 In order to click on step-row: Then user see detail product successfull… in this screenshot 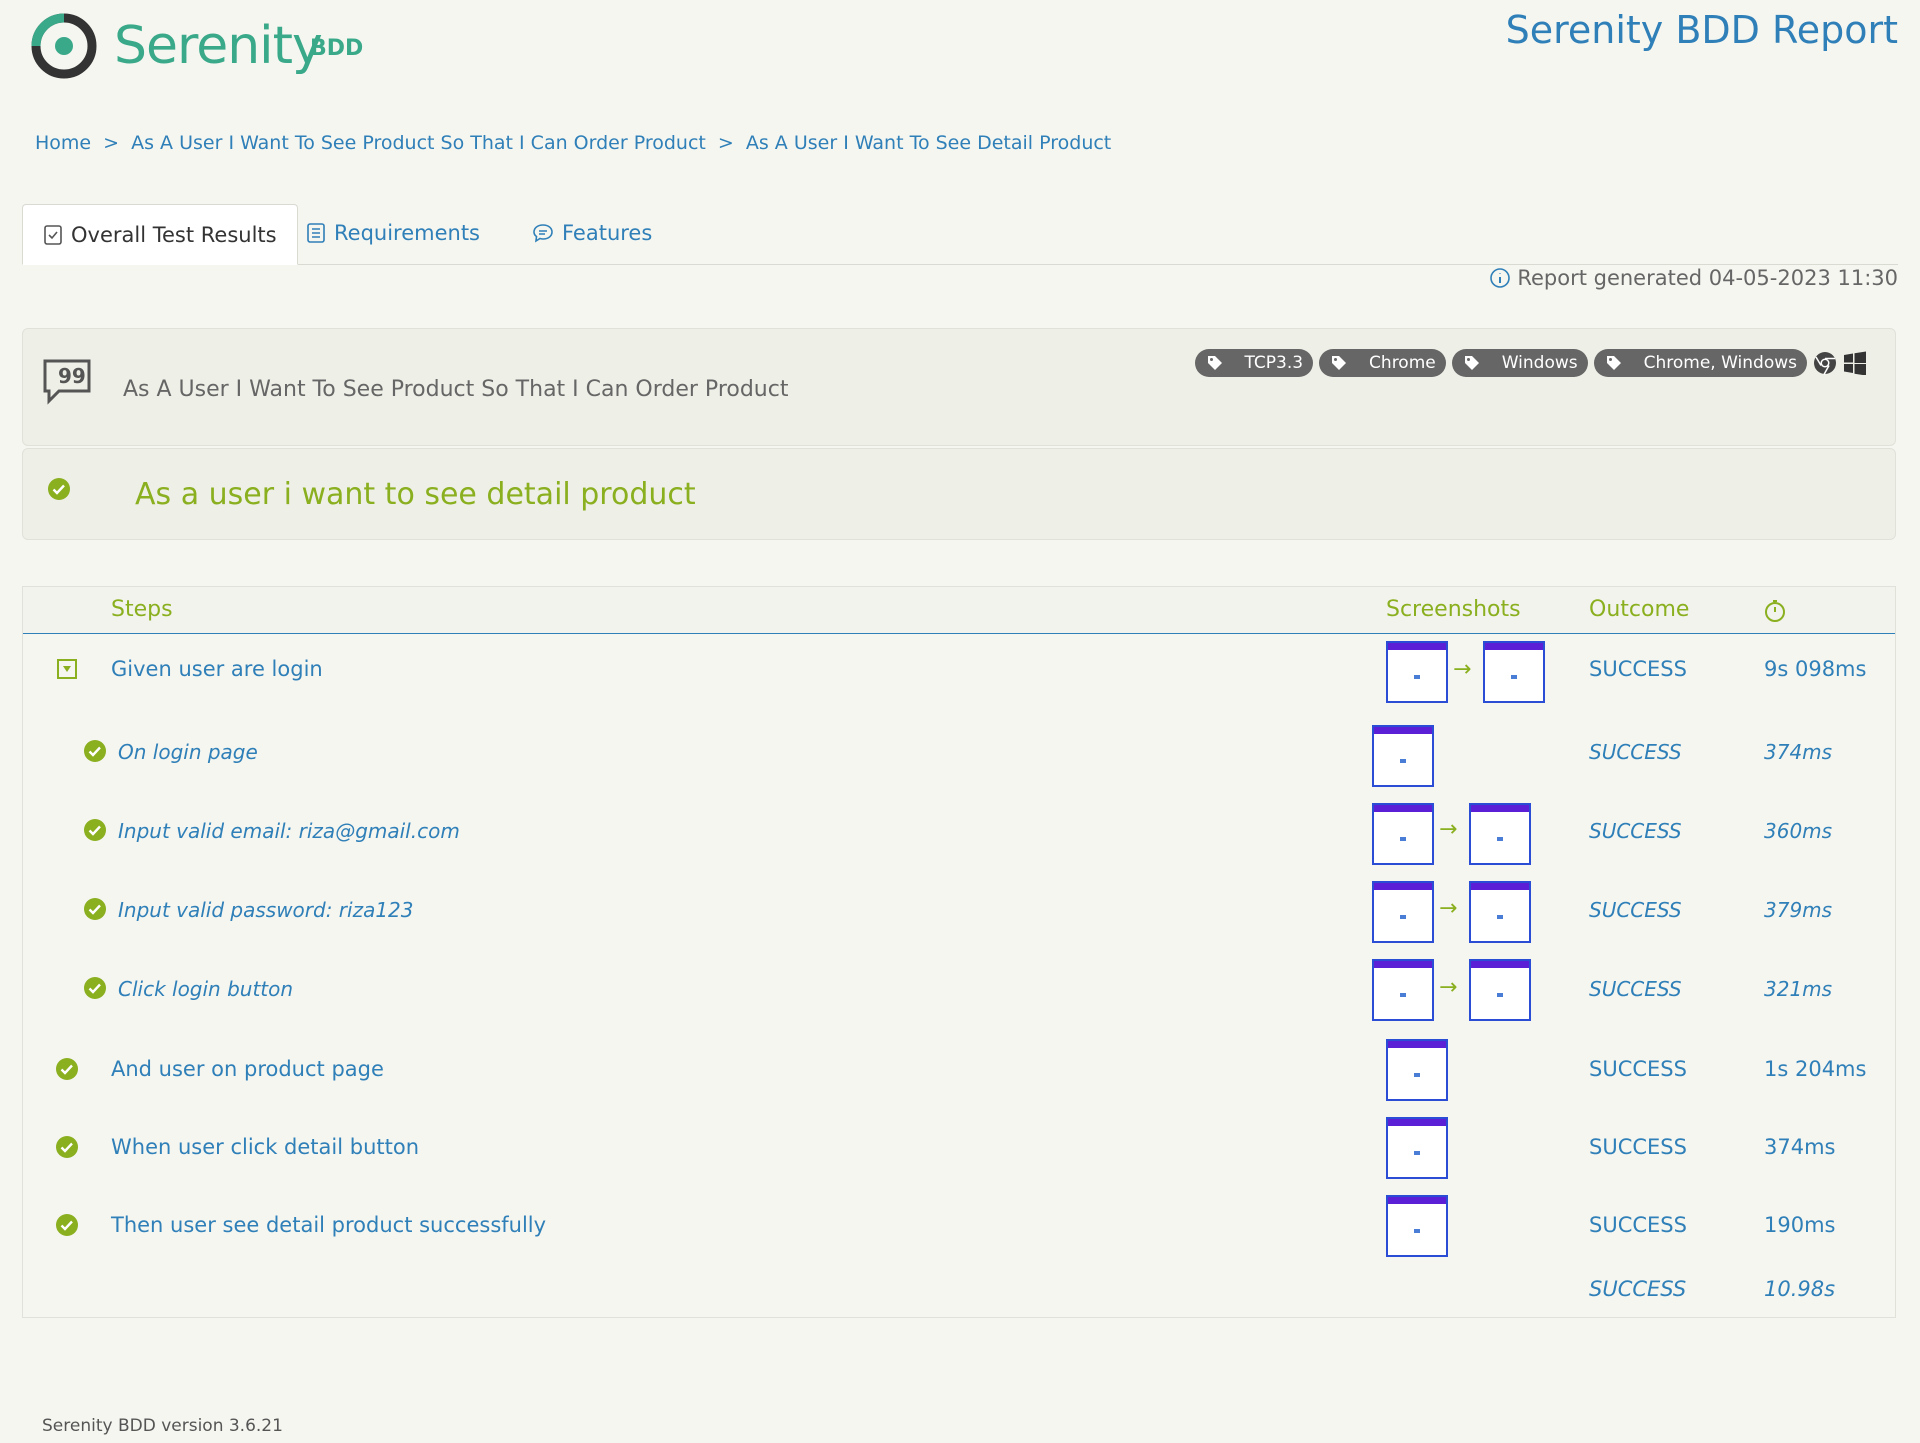, I will do `click(959, 1222)`.